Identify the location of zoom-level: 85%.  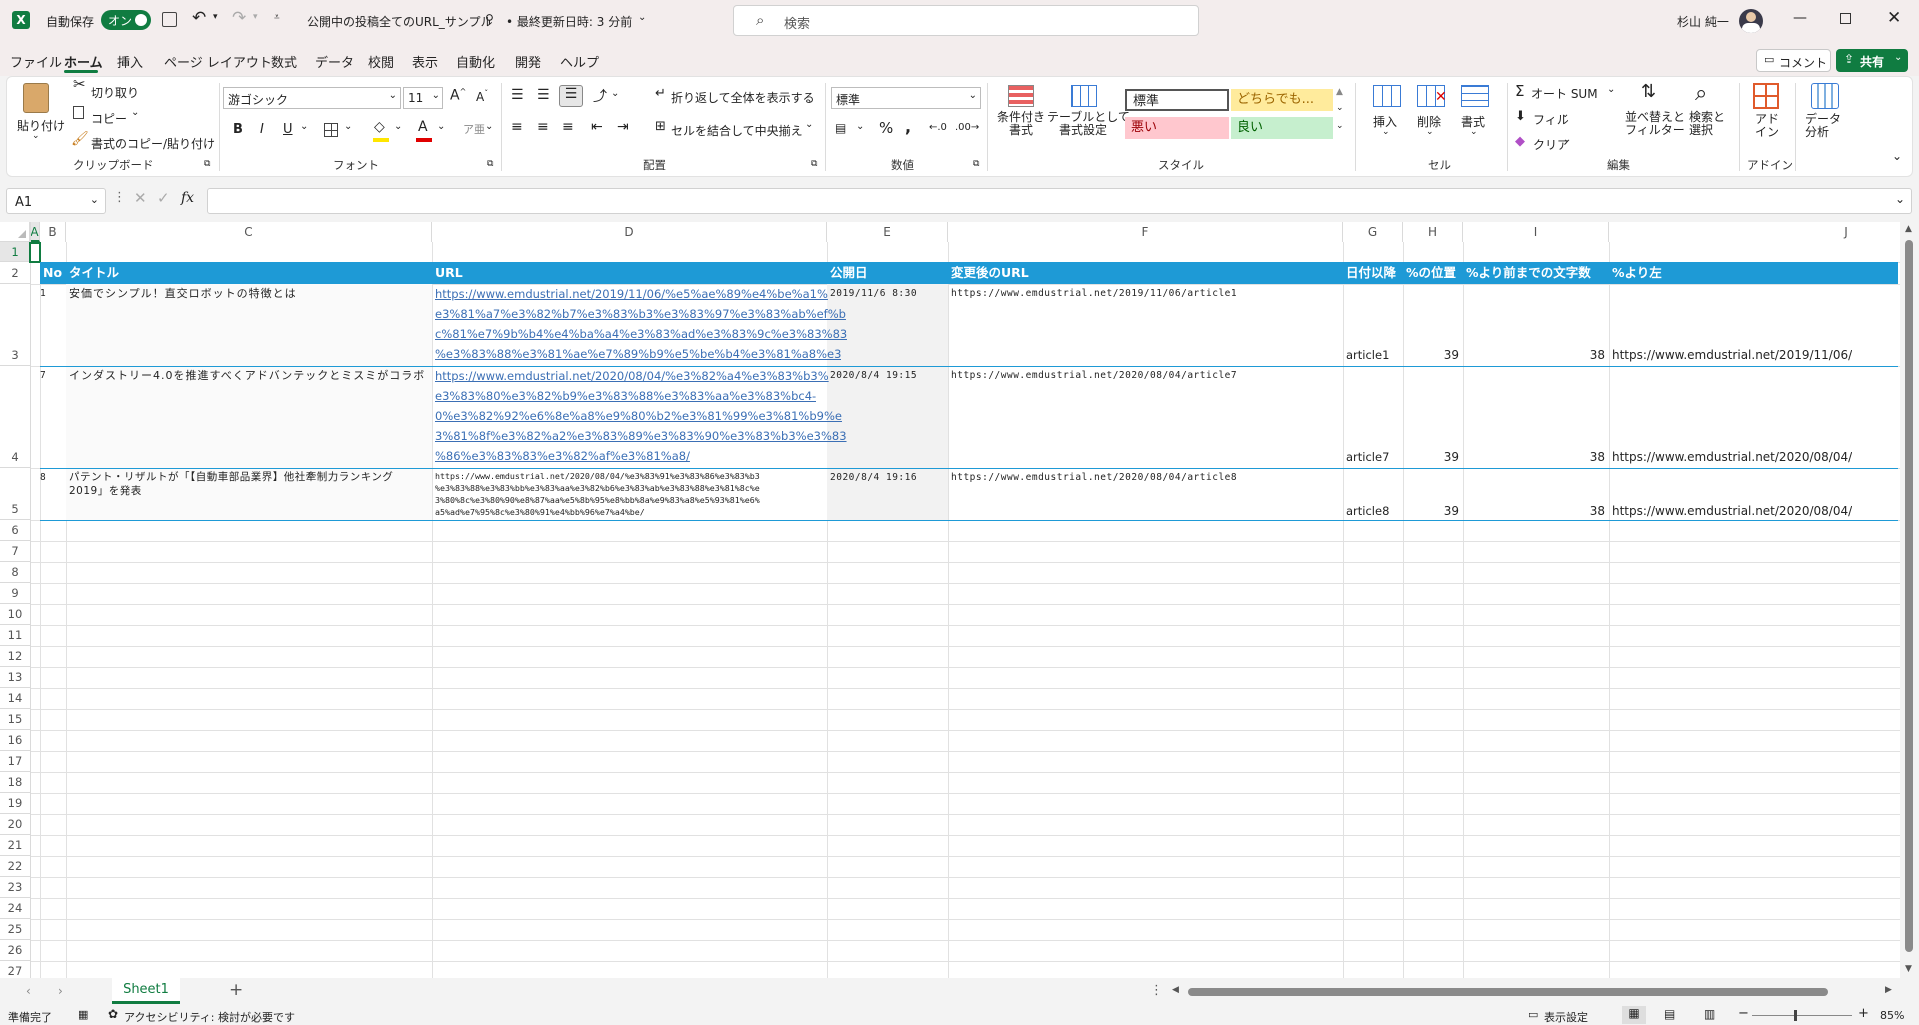
(1892, 1015).